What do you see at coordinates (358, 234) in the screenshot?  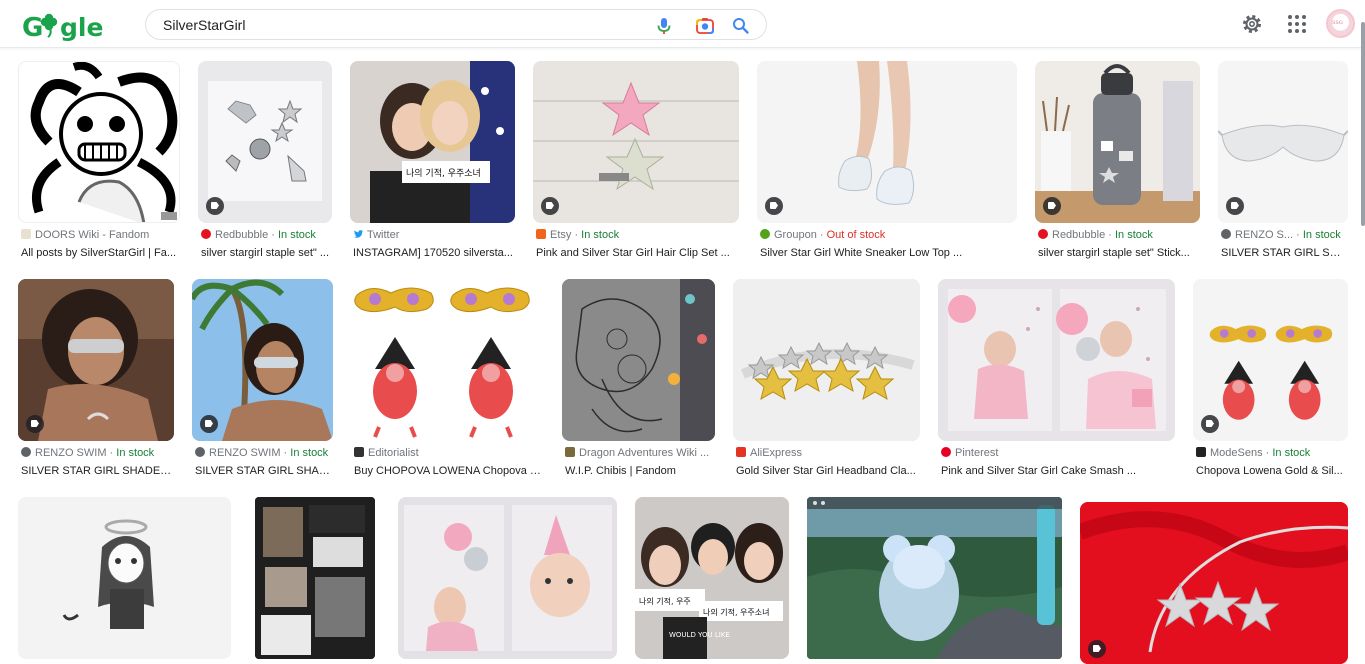 I see `twitter-bird-icon` at bounding box center [358, 234].